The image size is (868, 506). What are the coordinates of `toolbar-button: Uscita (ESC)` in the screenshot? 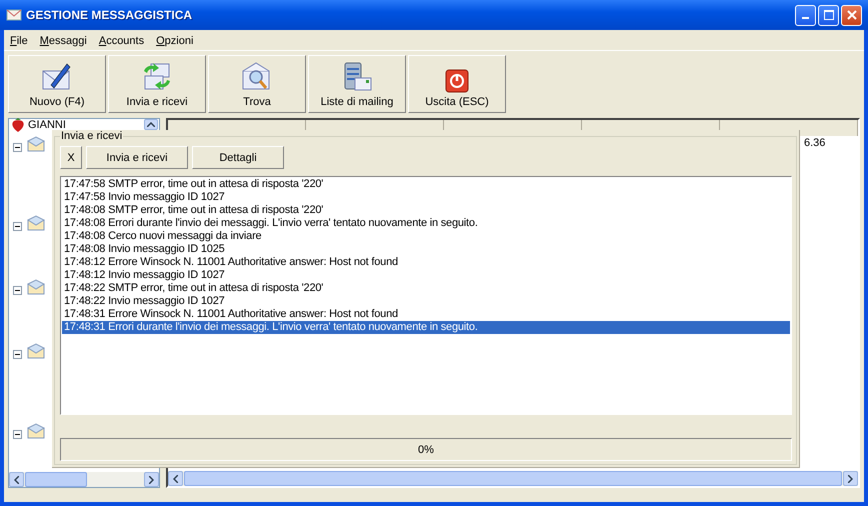 It's located at (457, 84).